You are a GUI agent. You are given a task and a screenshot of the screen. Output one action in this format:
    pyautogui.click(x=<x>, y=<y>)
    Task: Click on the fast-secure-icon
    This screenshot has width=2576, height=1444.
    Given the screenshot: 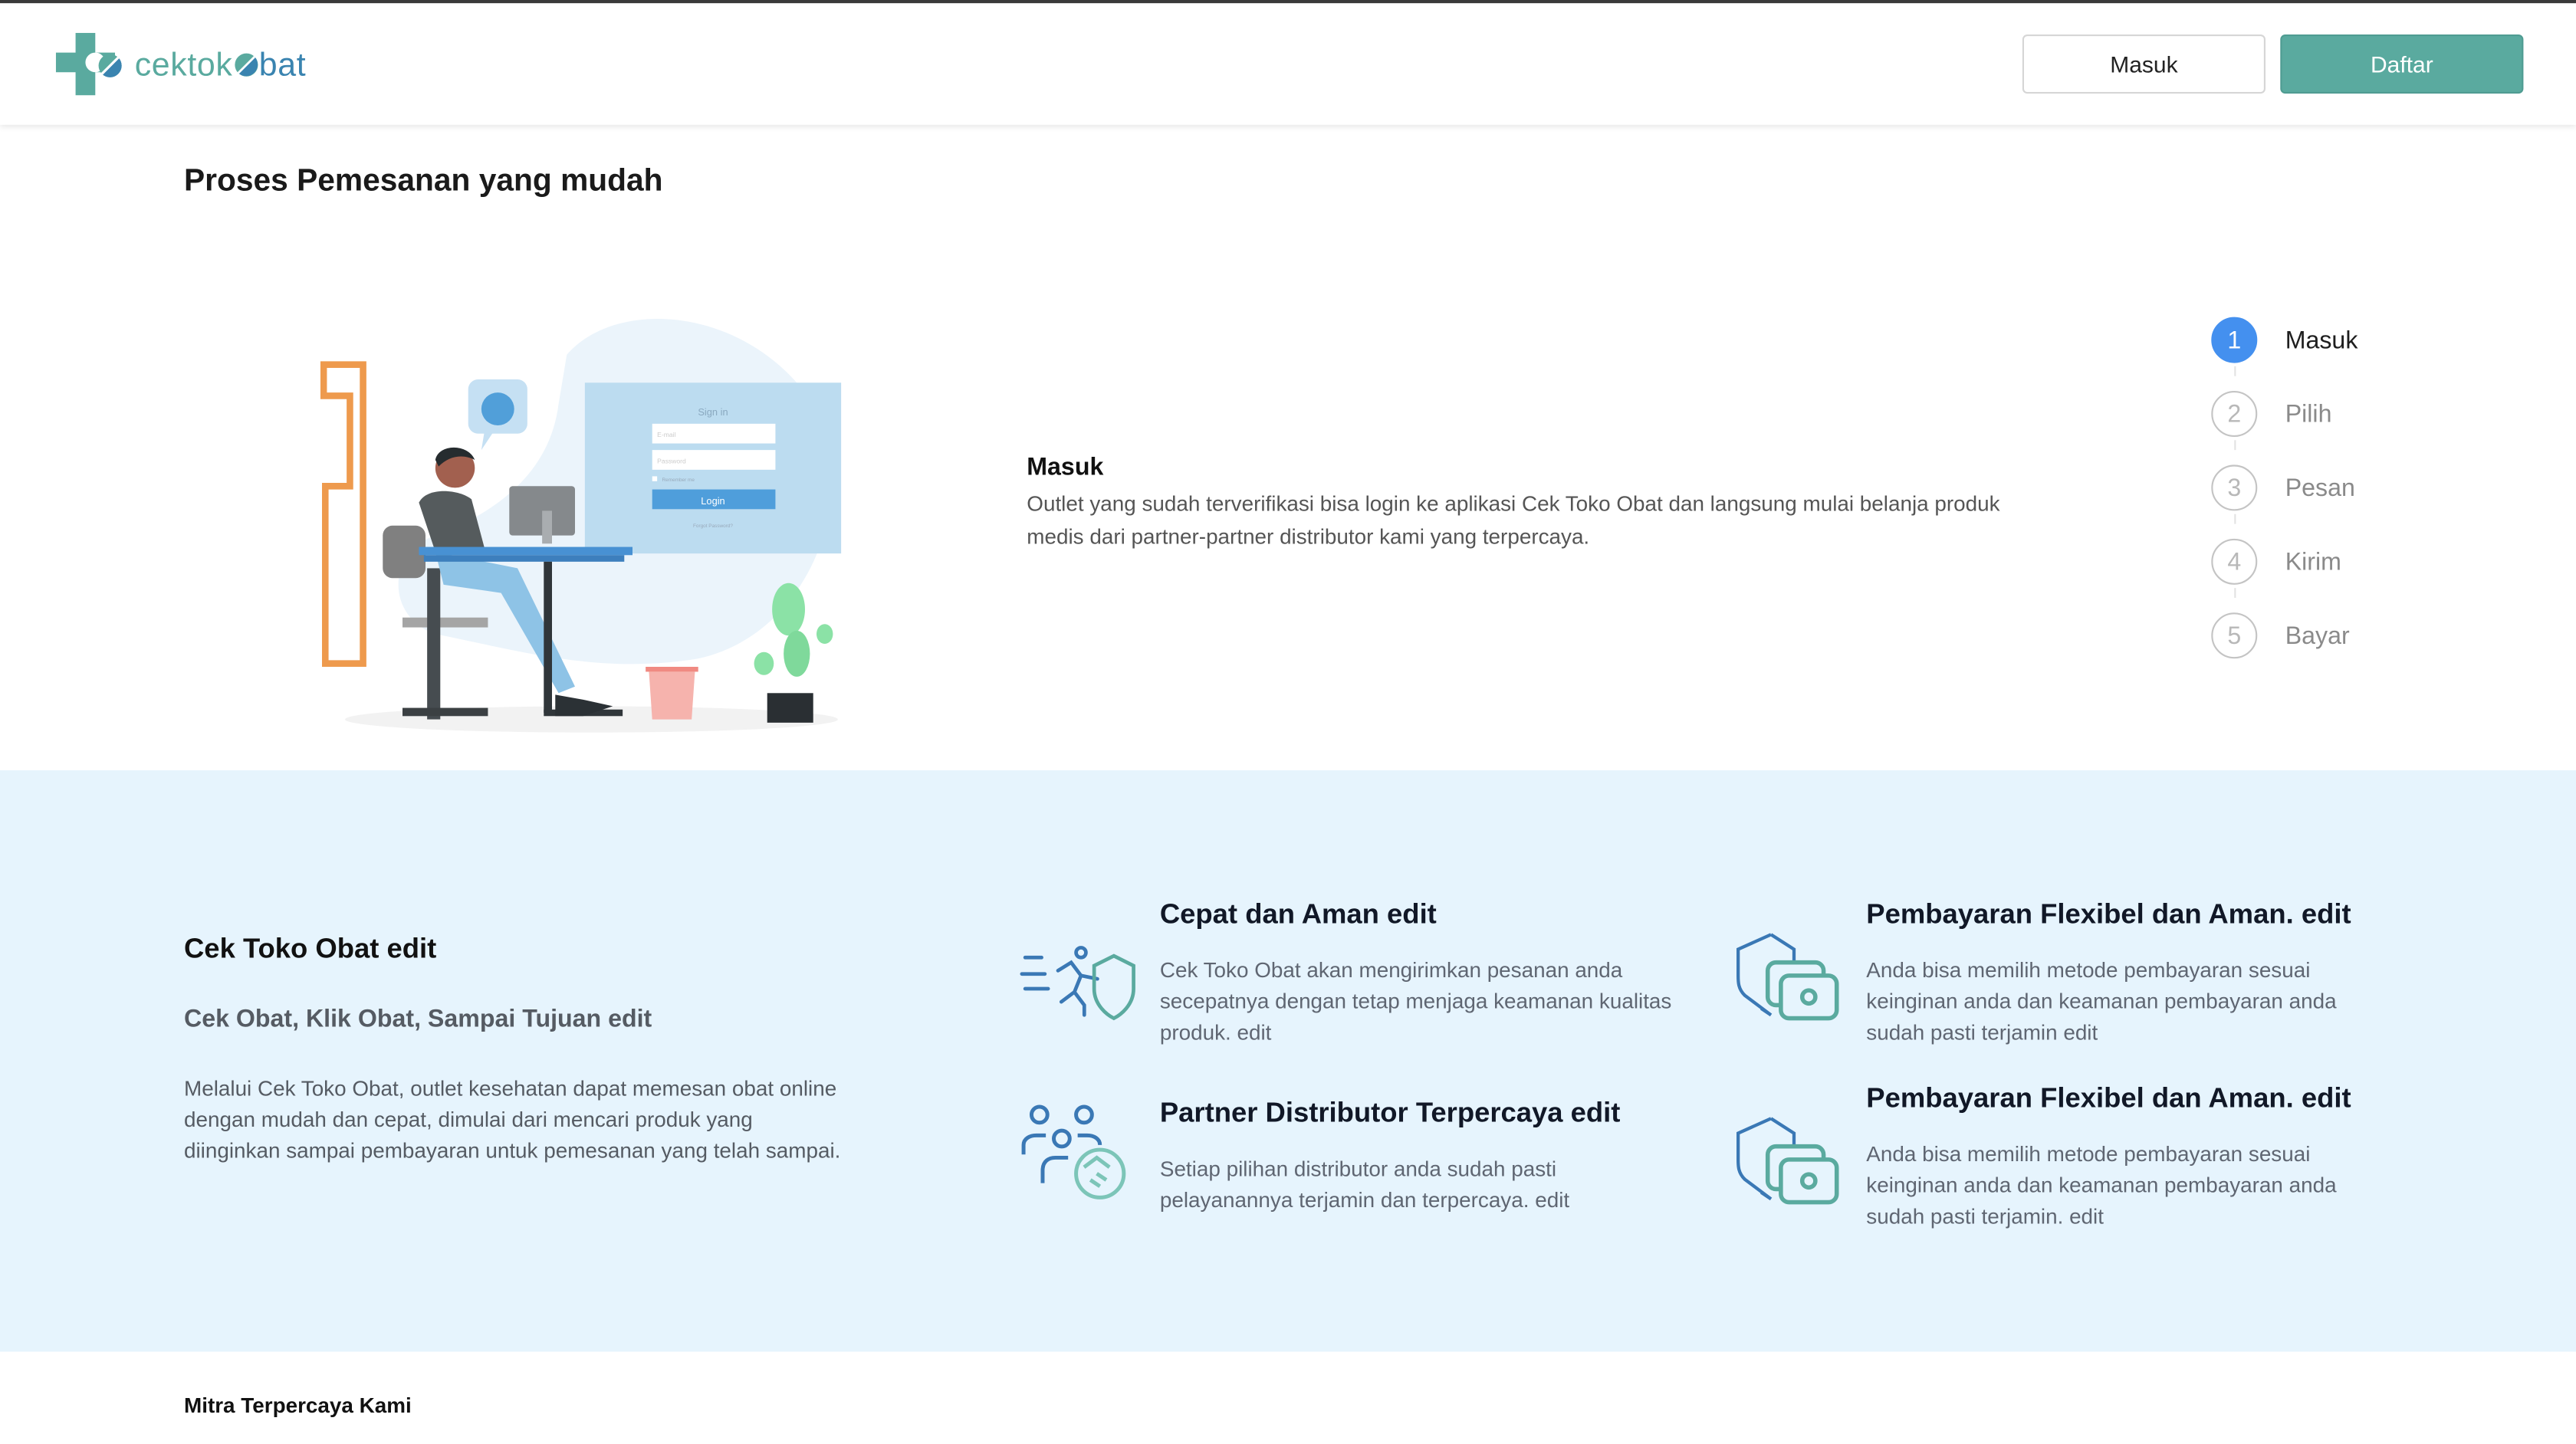 What is the action you would take?
    pyautogui.click(x=1078, y=983)
    